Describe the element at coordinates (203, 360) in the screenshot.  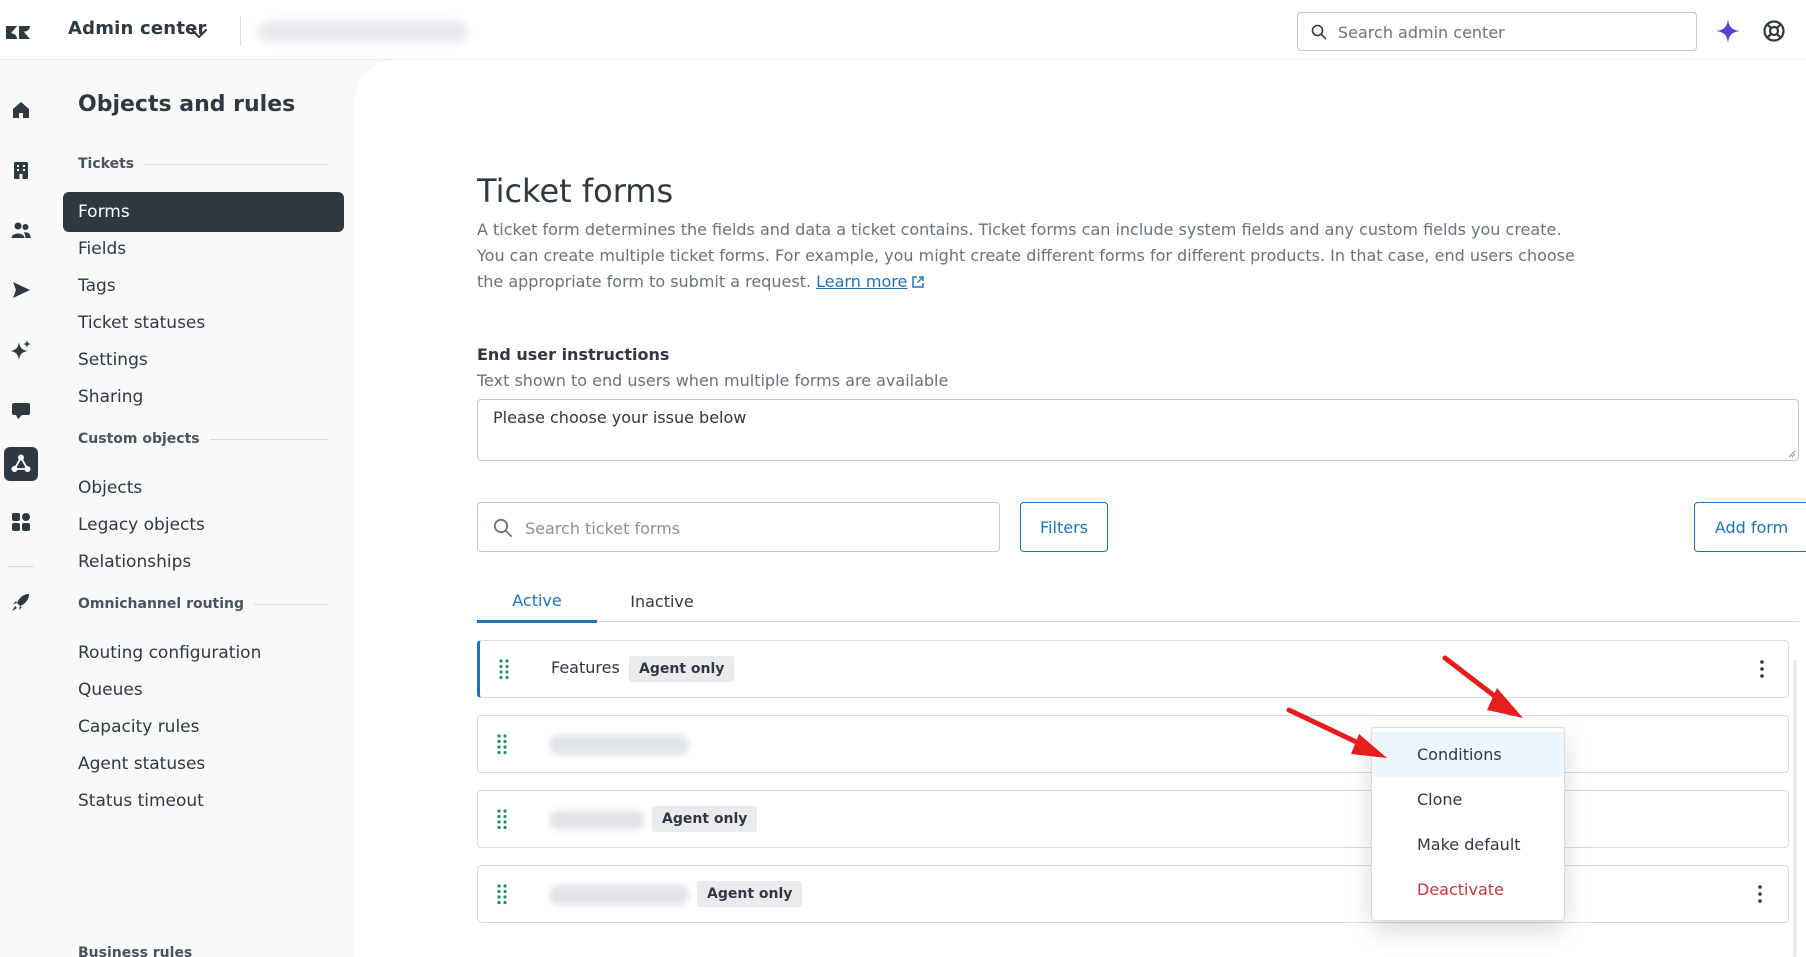
I see `nav-item-settings: Settings` at that location.